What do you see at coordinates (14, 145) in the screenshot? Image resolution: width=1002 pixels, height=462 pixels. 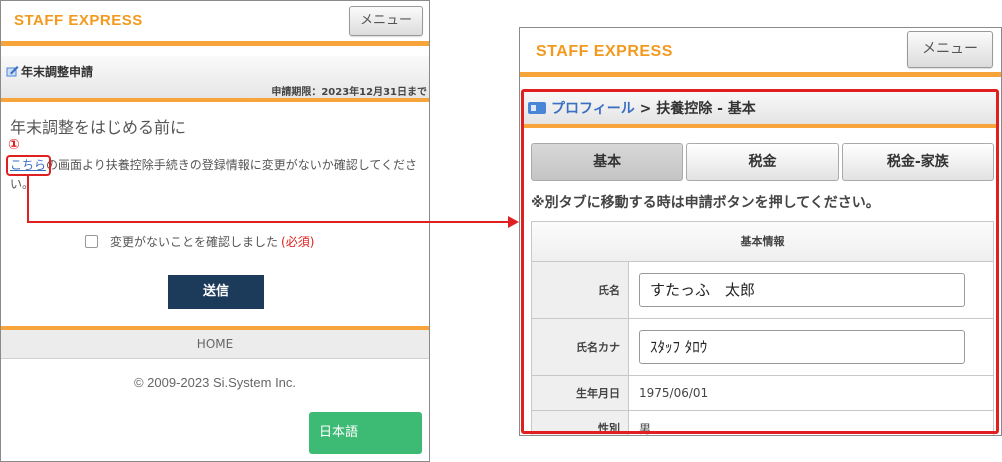 I see `step-marker: ①` at bounding box center [14, 145].